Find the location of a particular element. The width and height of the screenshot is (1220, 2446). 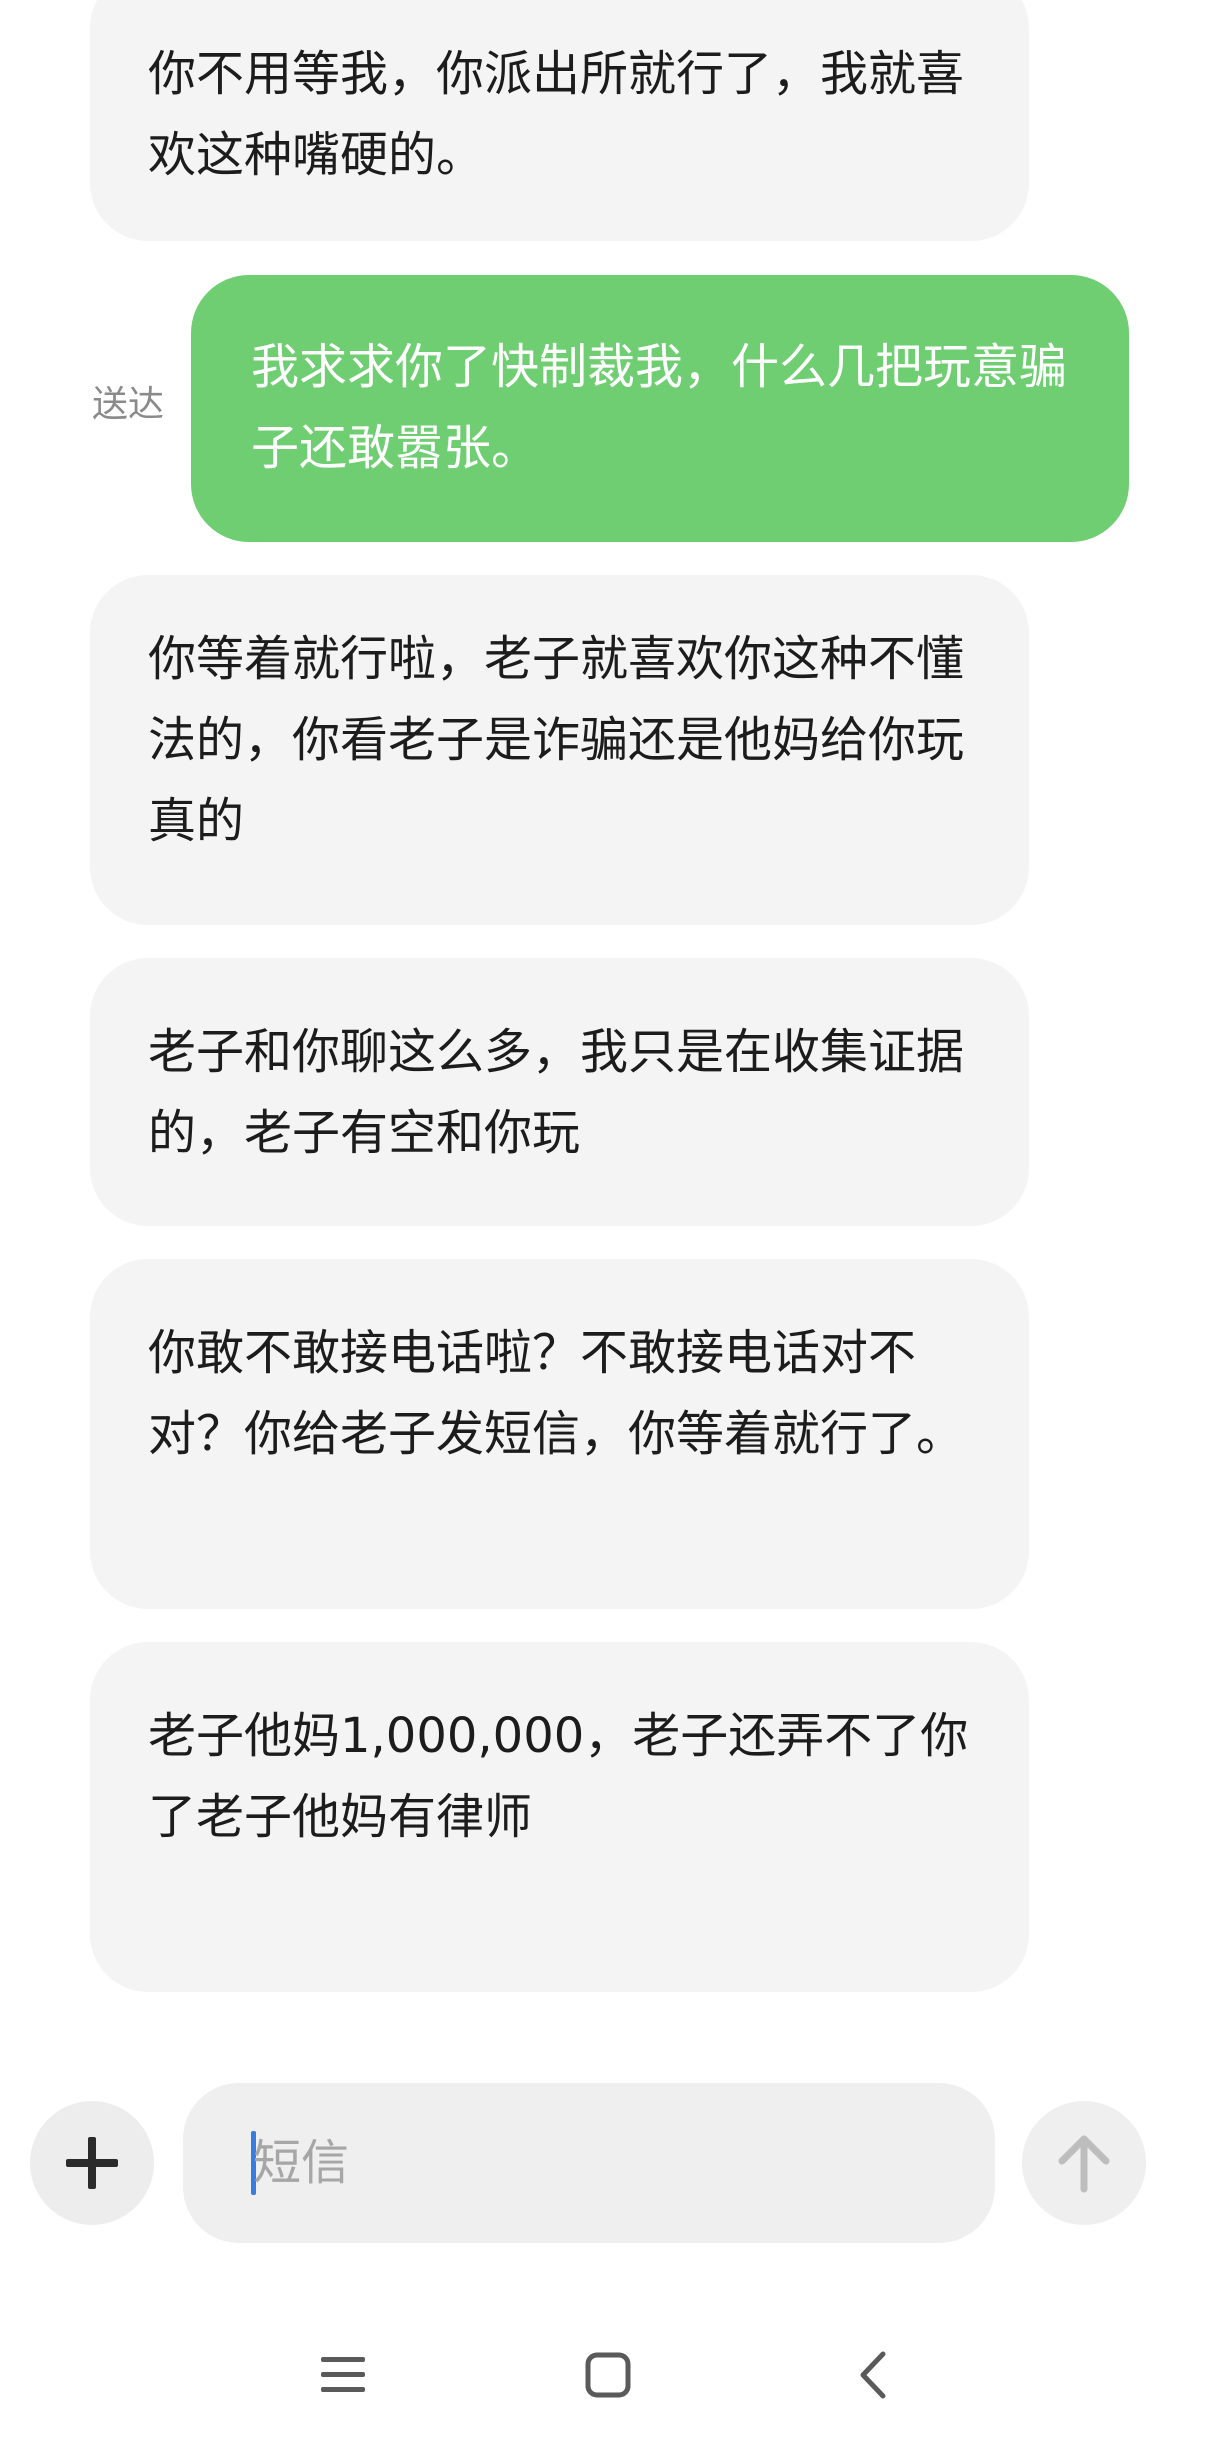

send-button is located at coordinates (1084, 2163).